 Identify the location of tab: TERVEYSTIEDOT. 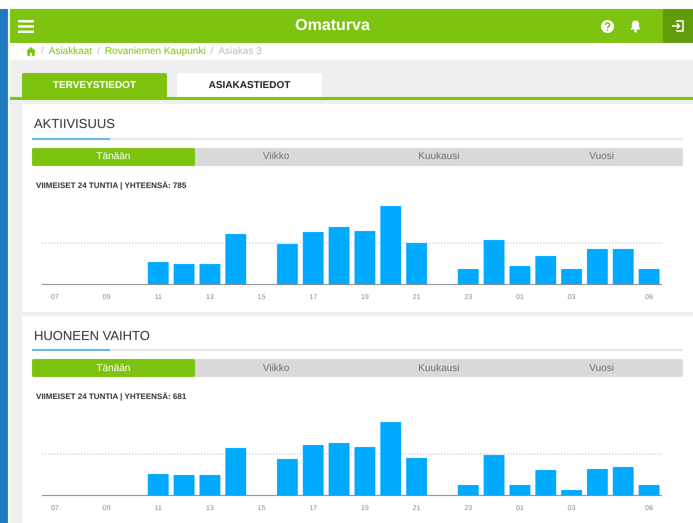
(94, 85).